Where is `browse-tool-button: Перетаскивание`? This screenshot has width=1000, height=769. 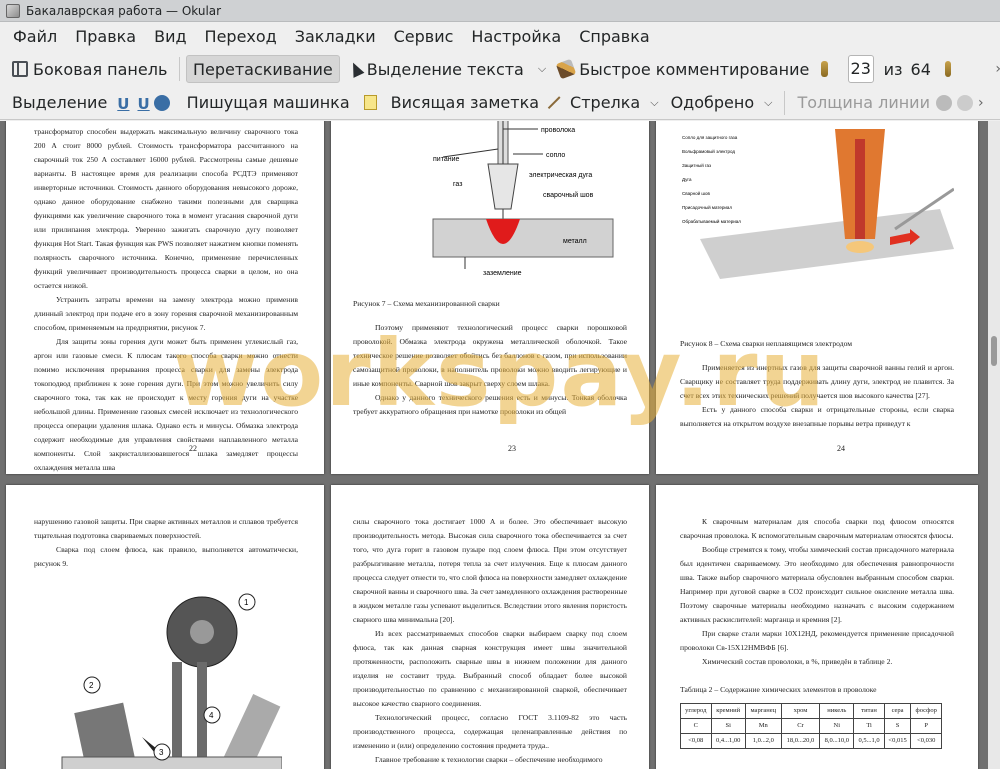 browse-tool-button: Перетаскивание is located at coordinates (262, 69).